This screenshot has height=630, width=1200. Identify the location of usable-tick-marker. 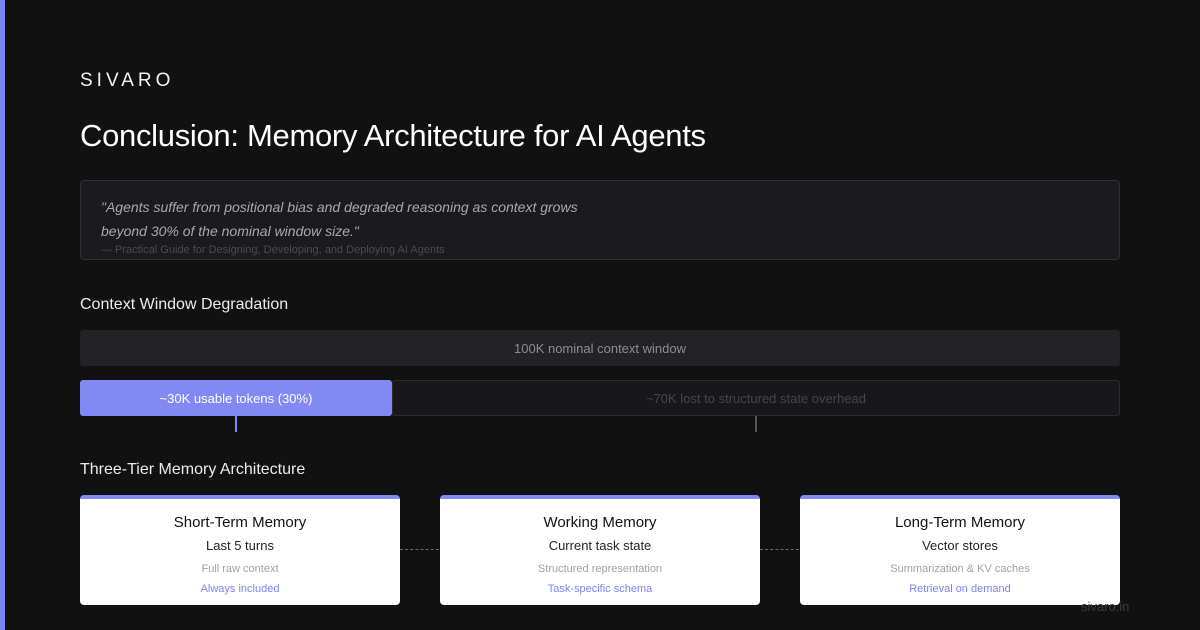
(236, 424).